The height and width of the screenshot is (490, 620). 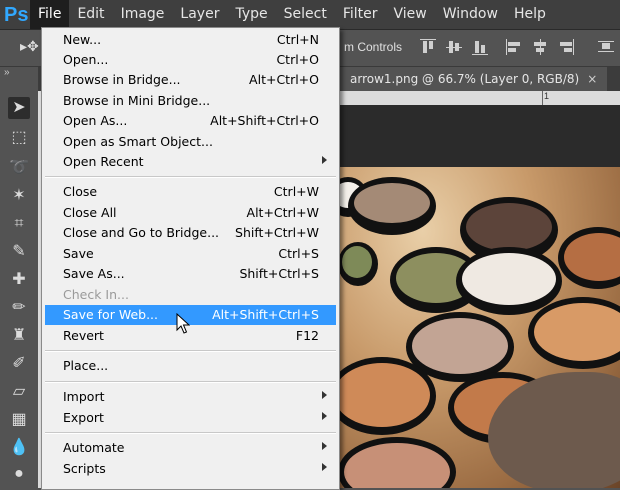 I want to click on menu-layer: Layer, so click(x=199, y=14).